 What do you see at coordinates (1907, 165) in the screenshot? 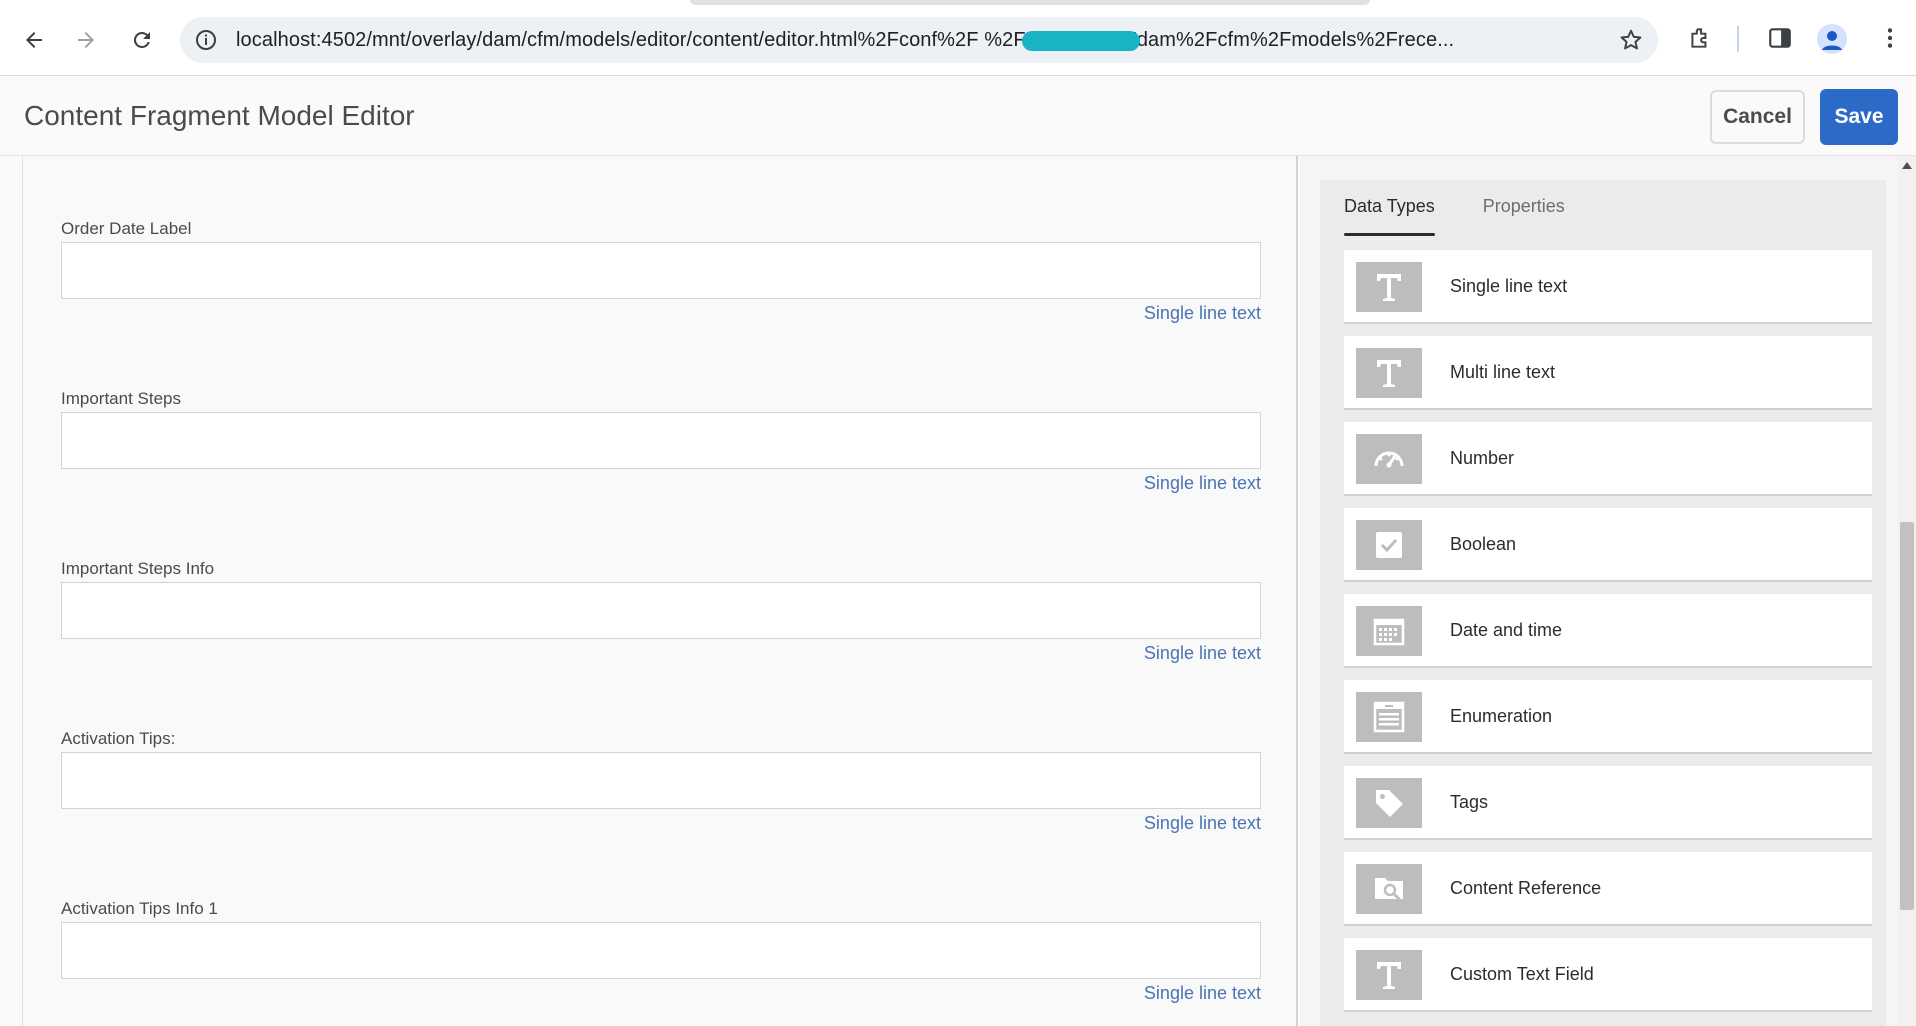
I see `scroll-up-arrow-icon` at bounding box center [1907, 165].